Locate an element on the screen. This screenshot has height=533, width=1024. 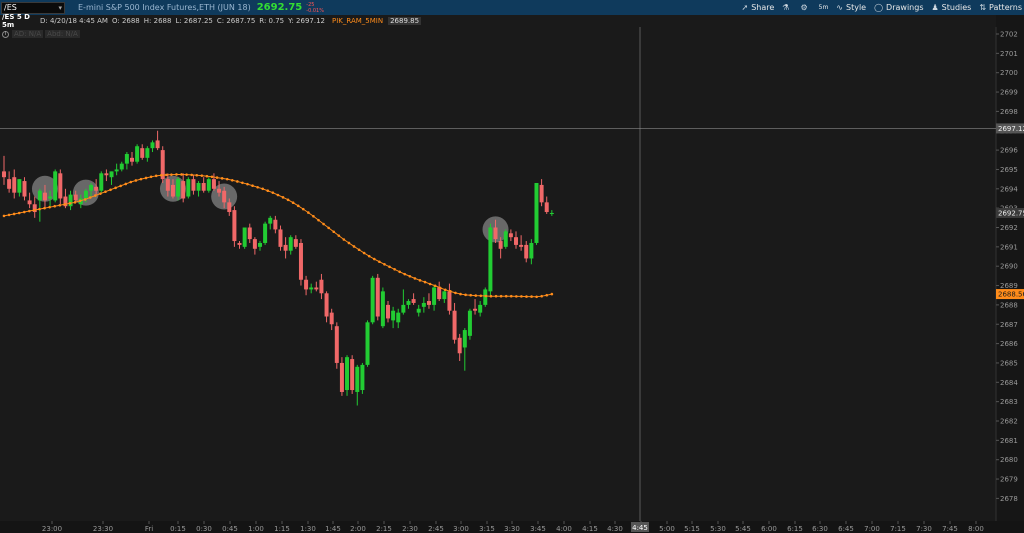
time-tick-label: 1:15 is located at coordinates (282, 529).